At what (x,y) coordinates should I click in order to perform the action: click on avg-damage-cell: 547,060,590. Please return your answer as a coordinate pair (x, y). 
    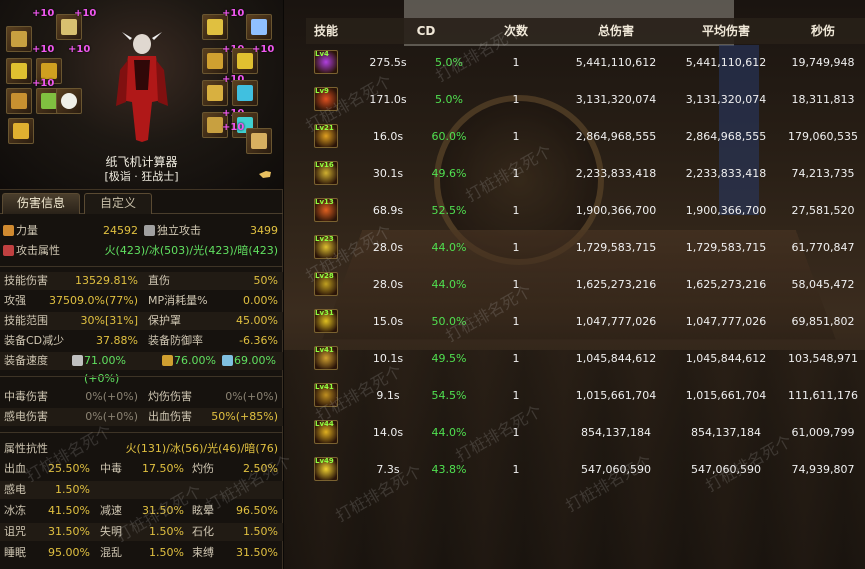
    Looking at the image, I should click on (726, 469).